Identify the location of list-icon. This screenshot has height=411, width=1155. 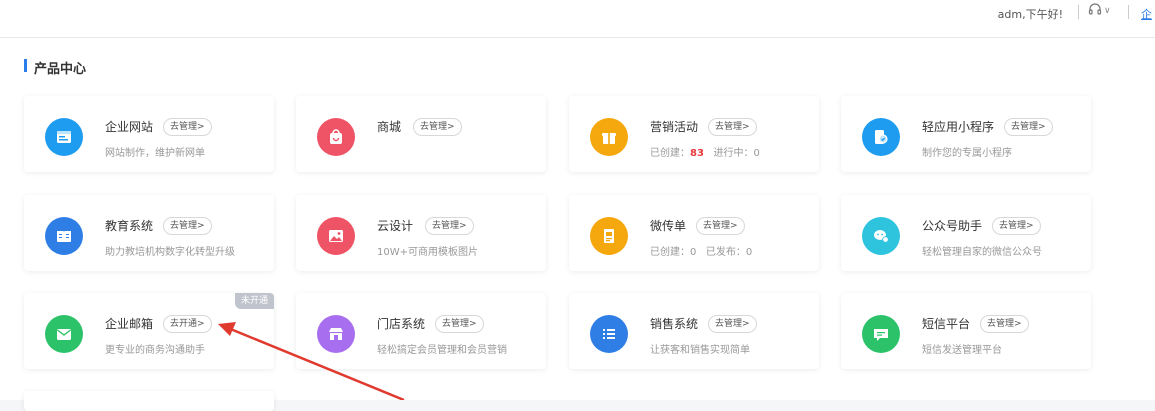
(609, 334).